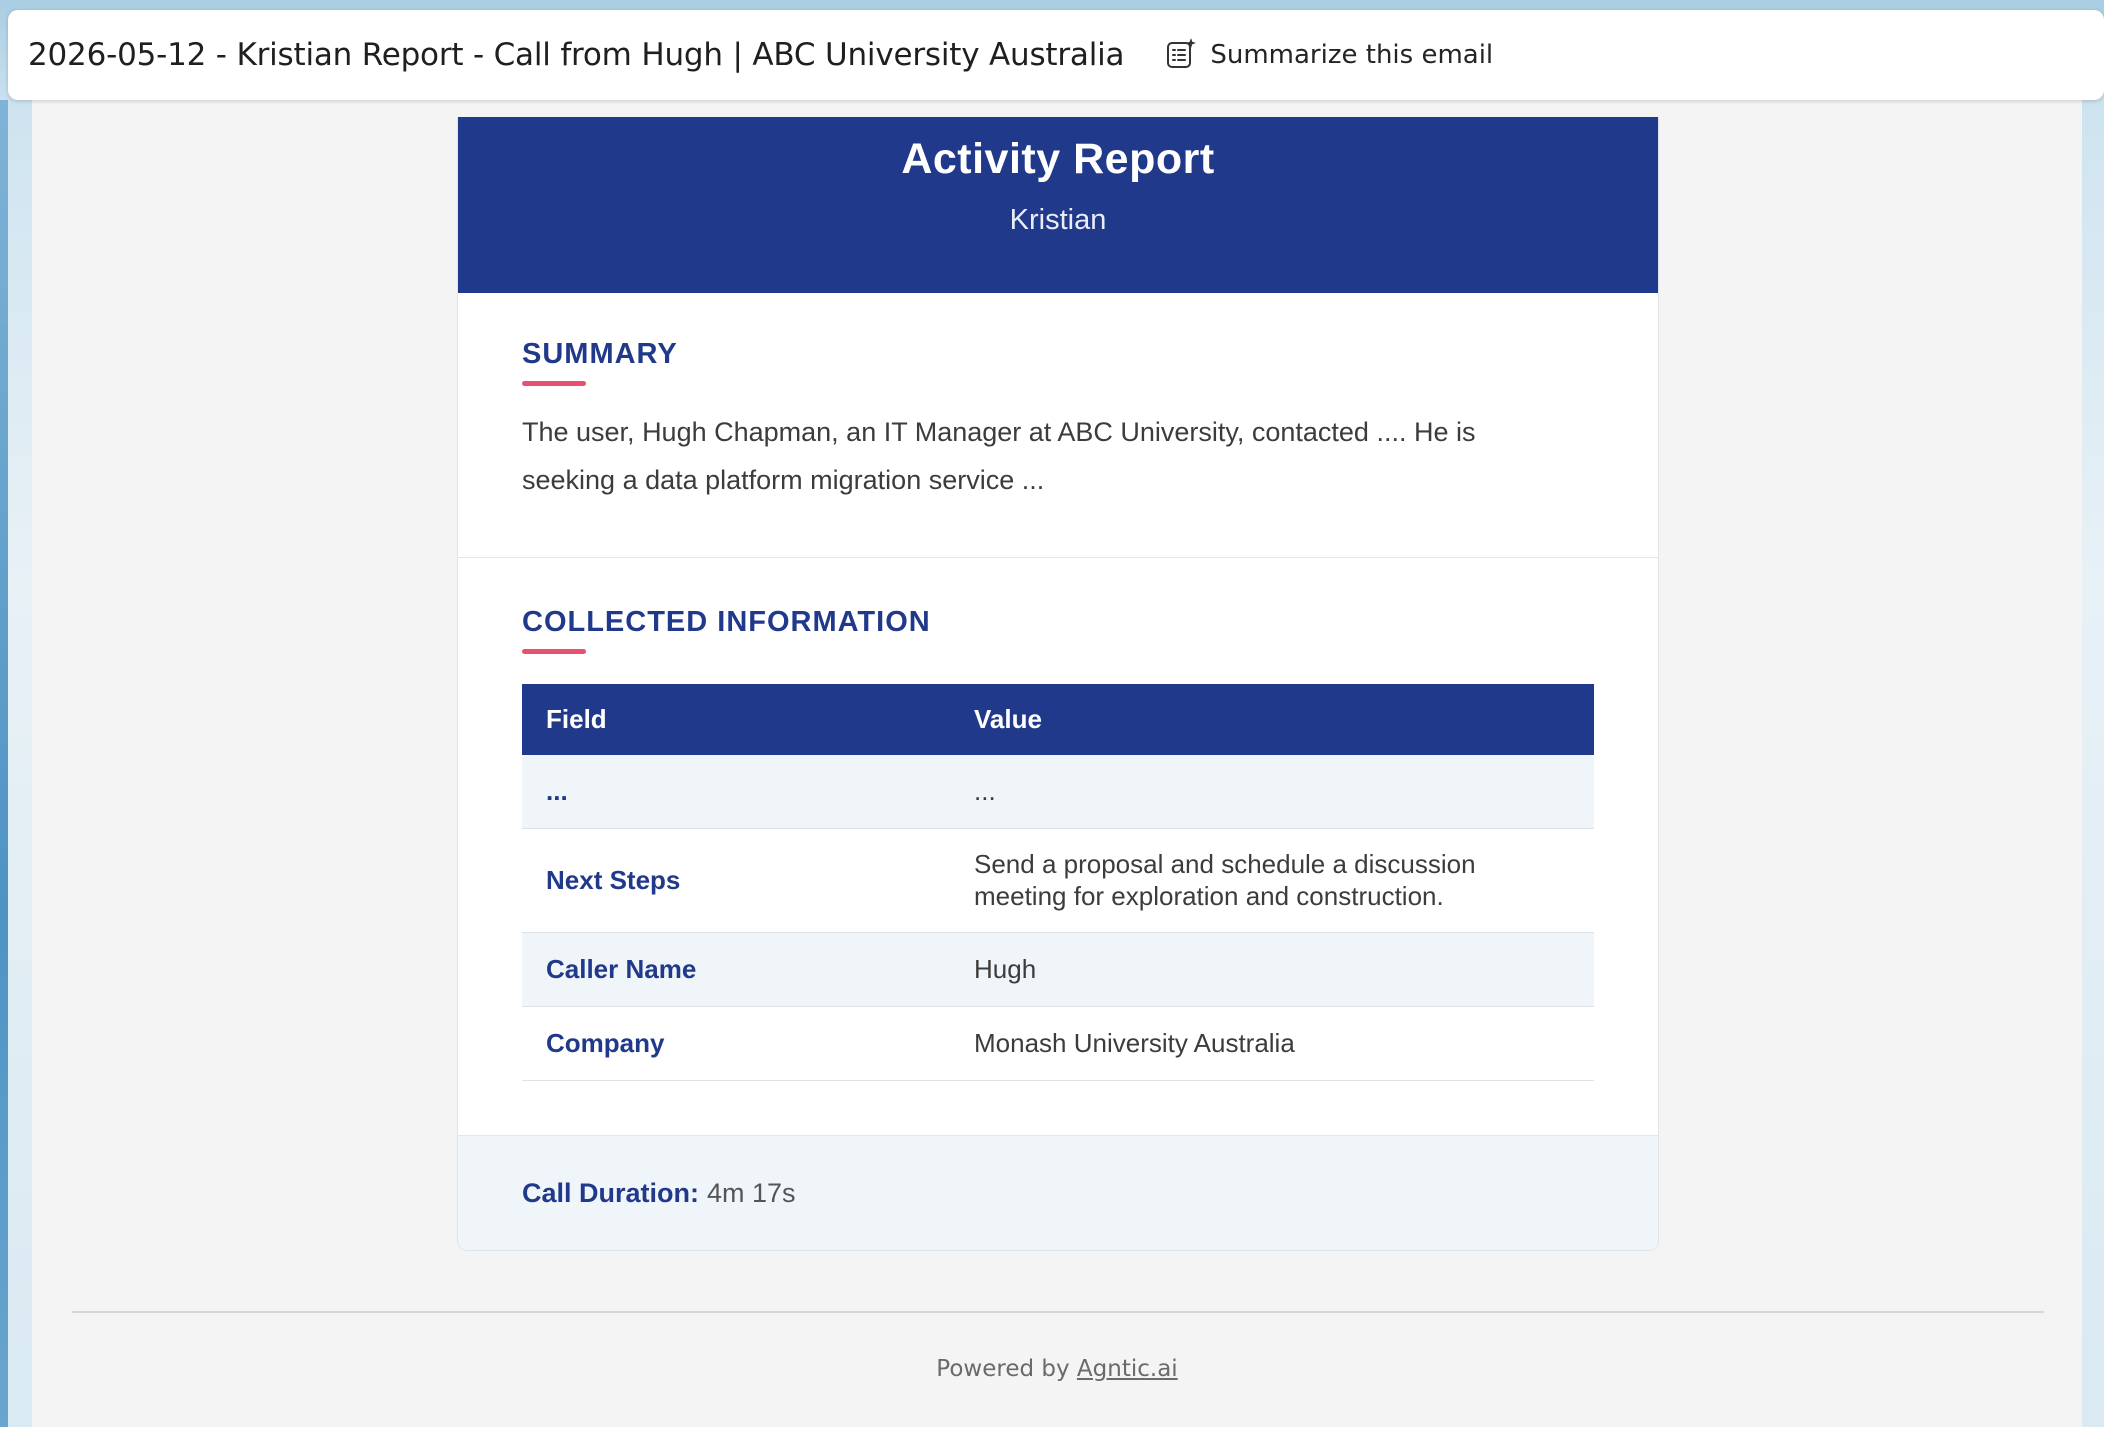 The height and width of the screenshot is (1447, 2104). I want to click on summarize-email-button: Summarize this email, so click(1328, 55).